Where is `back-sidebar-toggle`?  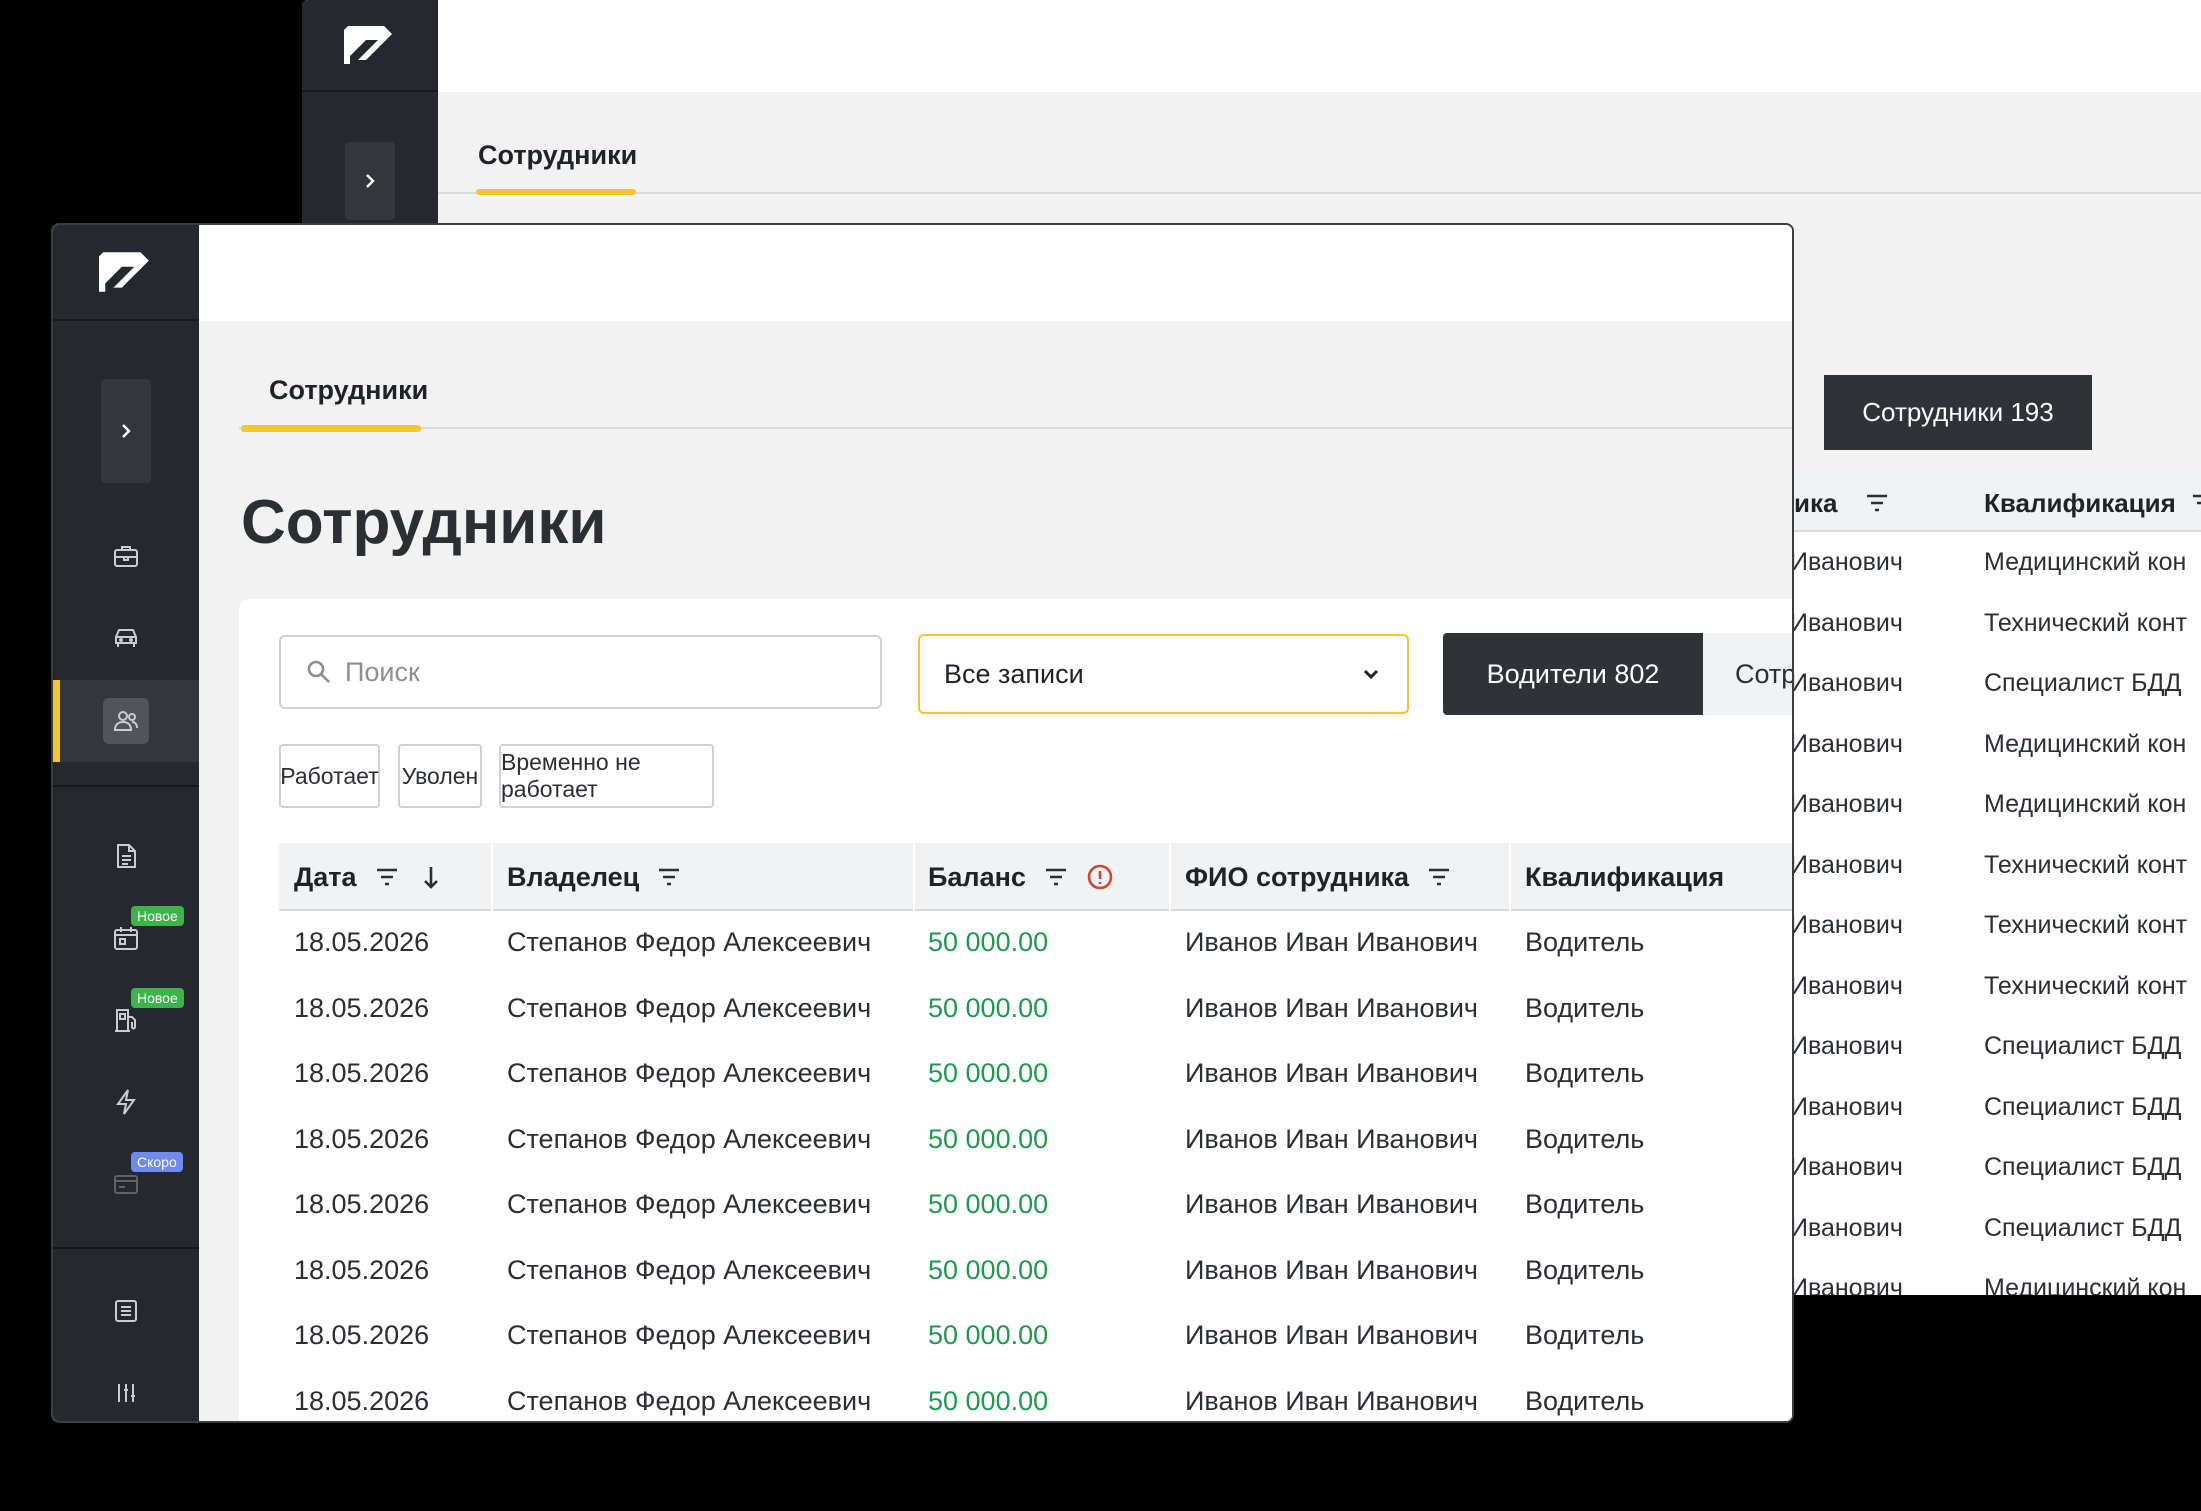 back-sidebar-toggle is located at coordinates (370, 181).